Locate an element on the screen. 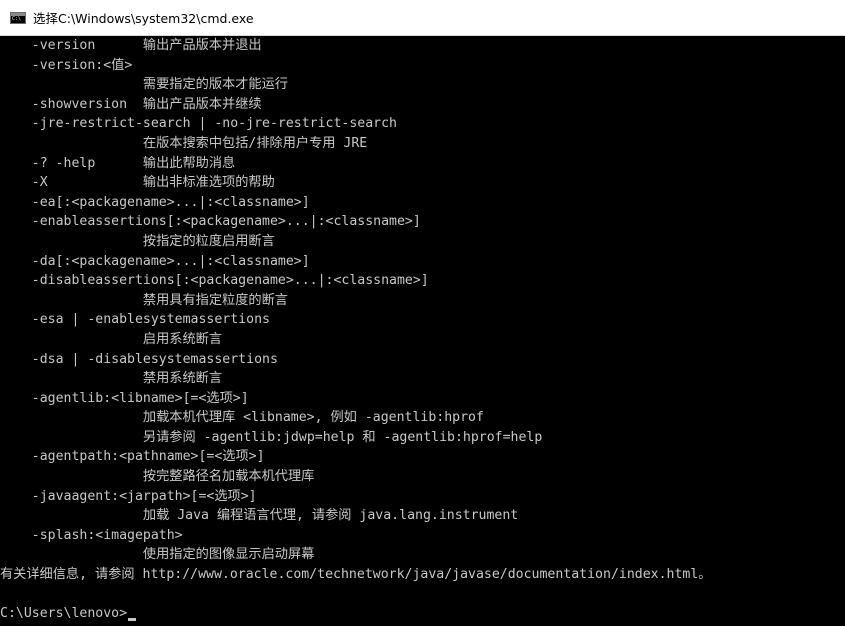 The image size is (845, 626). console-line: -version:<值> is located at coordinates (66, 65).